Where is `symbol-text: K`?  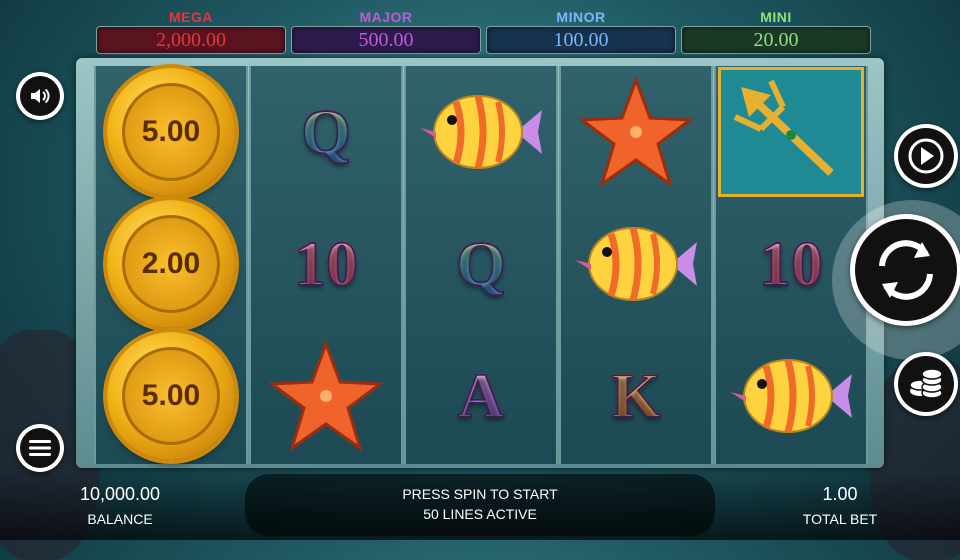 symbol-text: K is located at coordinates (636, 395).